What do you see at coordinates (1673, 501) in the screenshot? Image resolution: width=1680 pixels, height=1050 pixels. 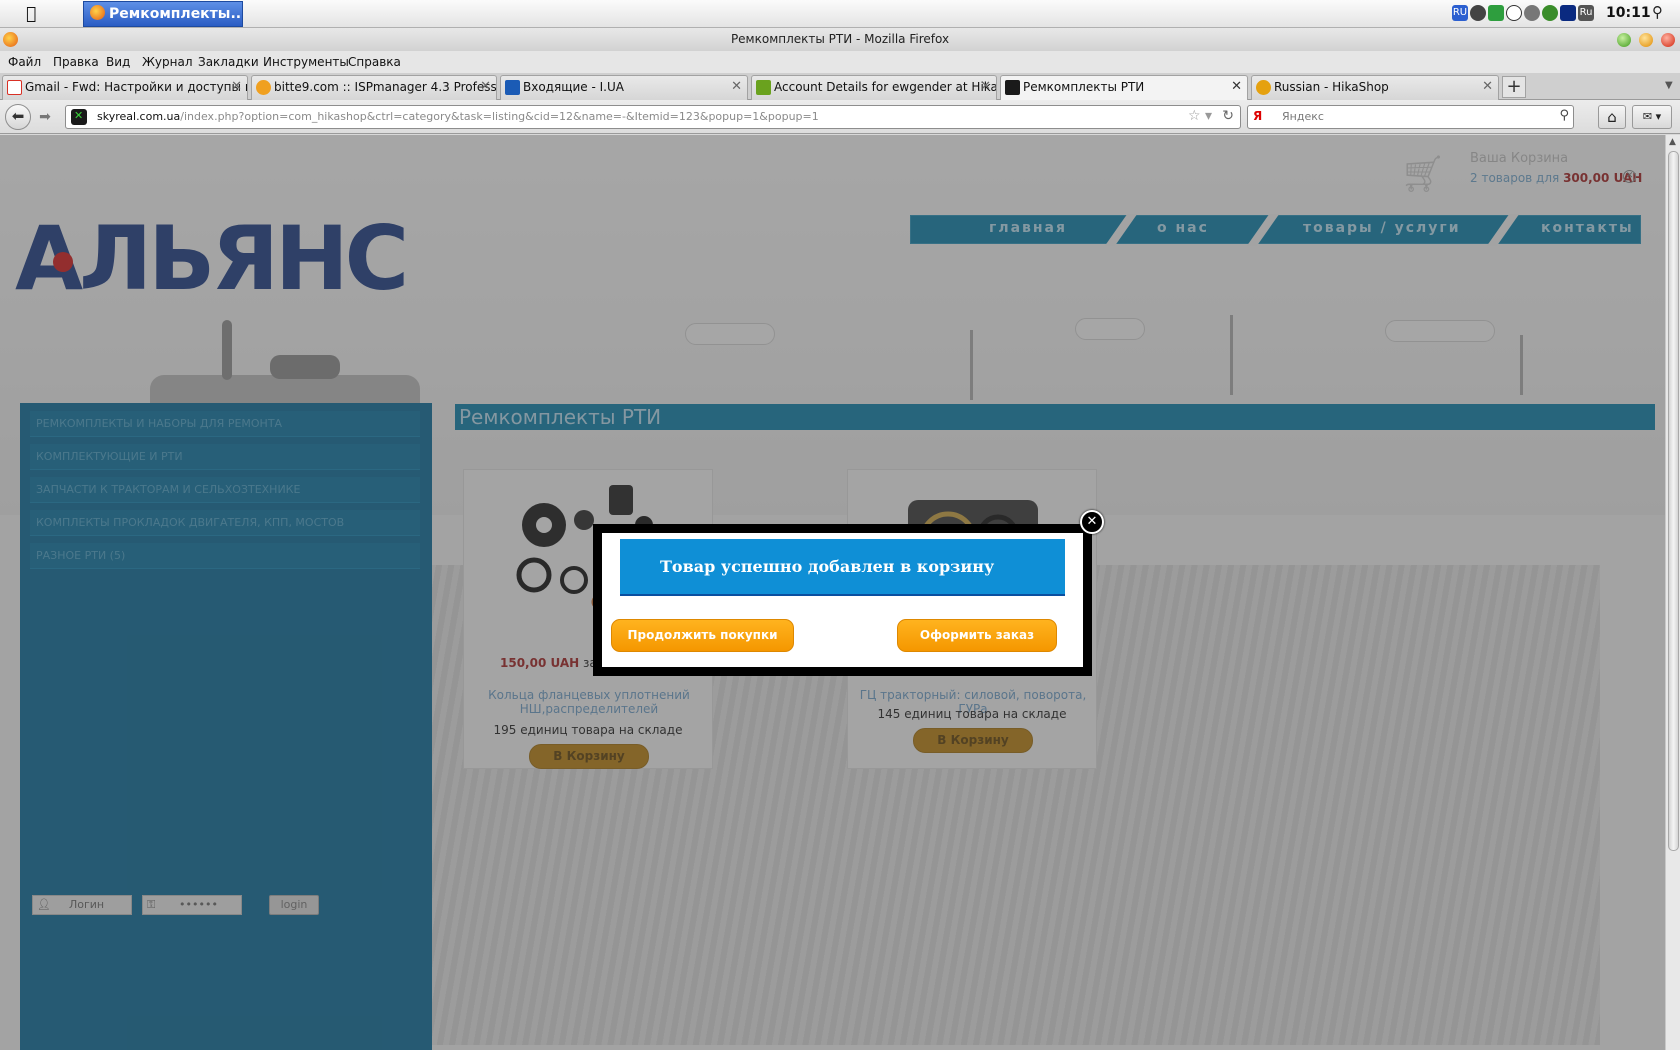 I see `scroll-thumb` at bounding box center [1673, 501].